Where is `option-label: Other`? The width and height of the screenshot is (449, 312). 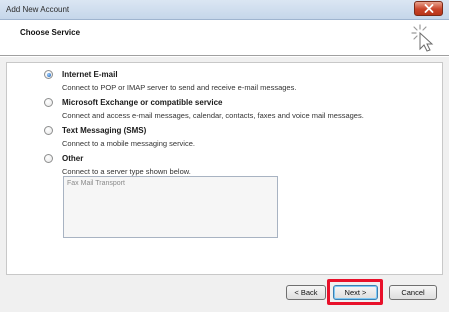 option-label: Other is located at coordinates (73, 158).